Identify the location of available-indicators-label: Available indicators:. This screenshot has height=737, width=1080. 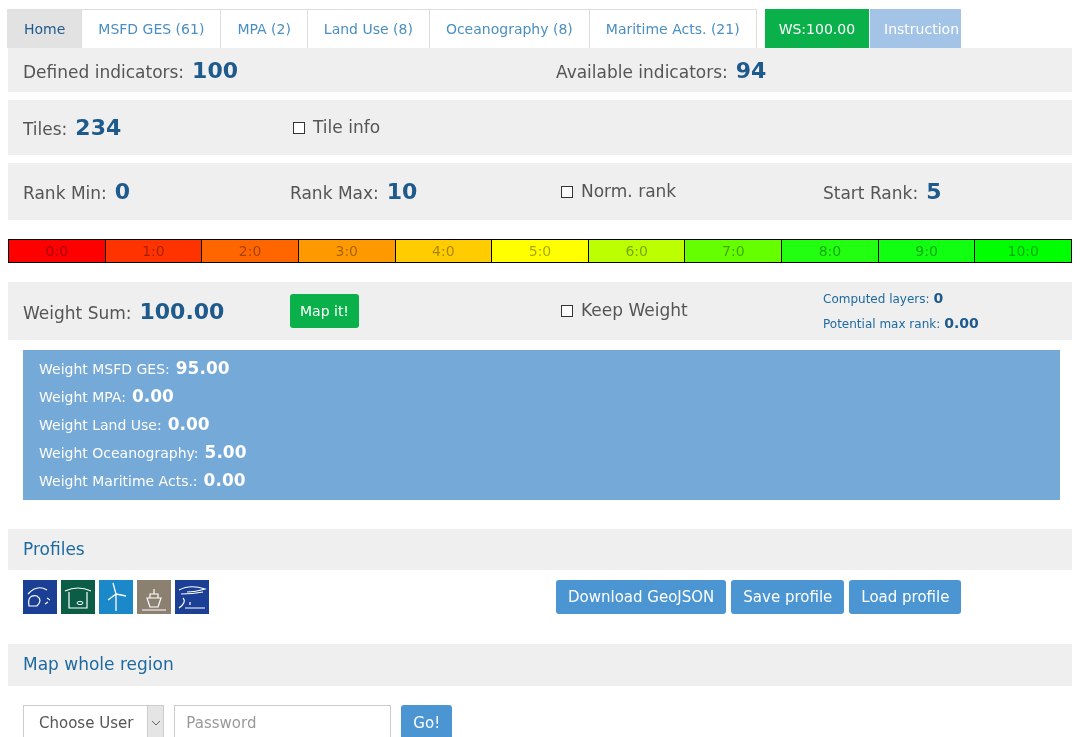
(642, 72).